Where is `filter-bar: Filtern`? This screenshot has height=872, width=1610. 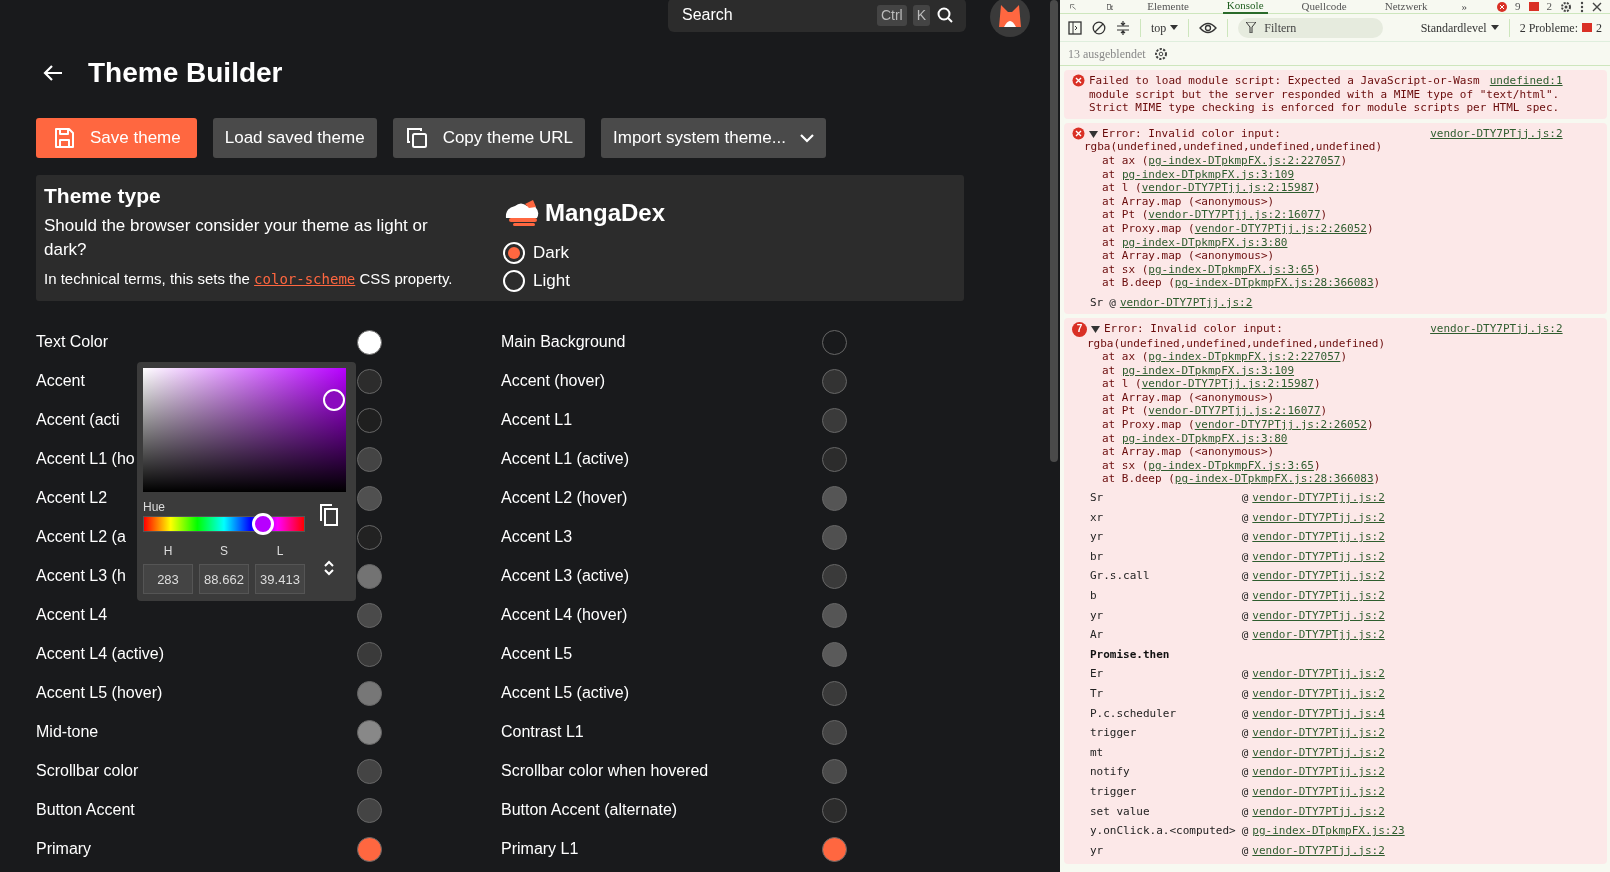 filter-bar: Filtern is located at coordinates (1311, 27).